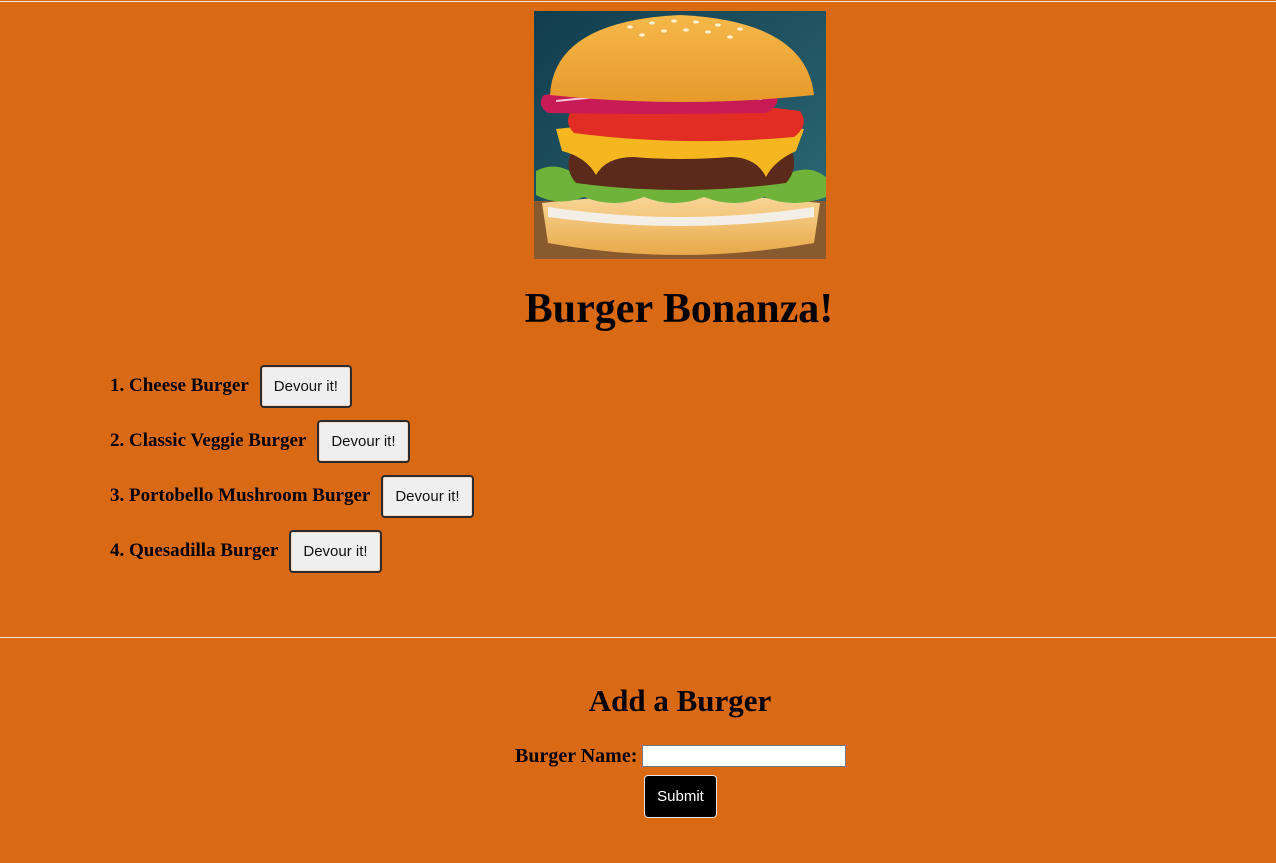 The width and height of the screenshot is (1276, 863). I want to click on list-item: 2. Classic Veggie Burger Devour it!, so click(292, 441).